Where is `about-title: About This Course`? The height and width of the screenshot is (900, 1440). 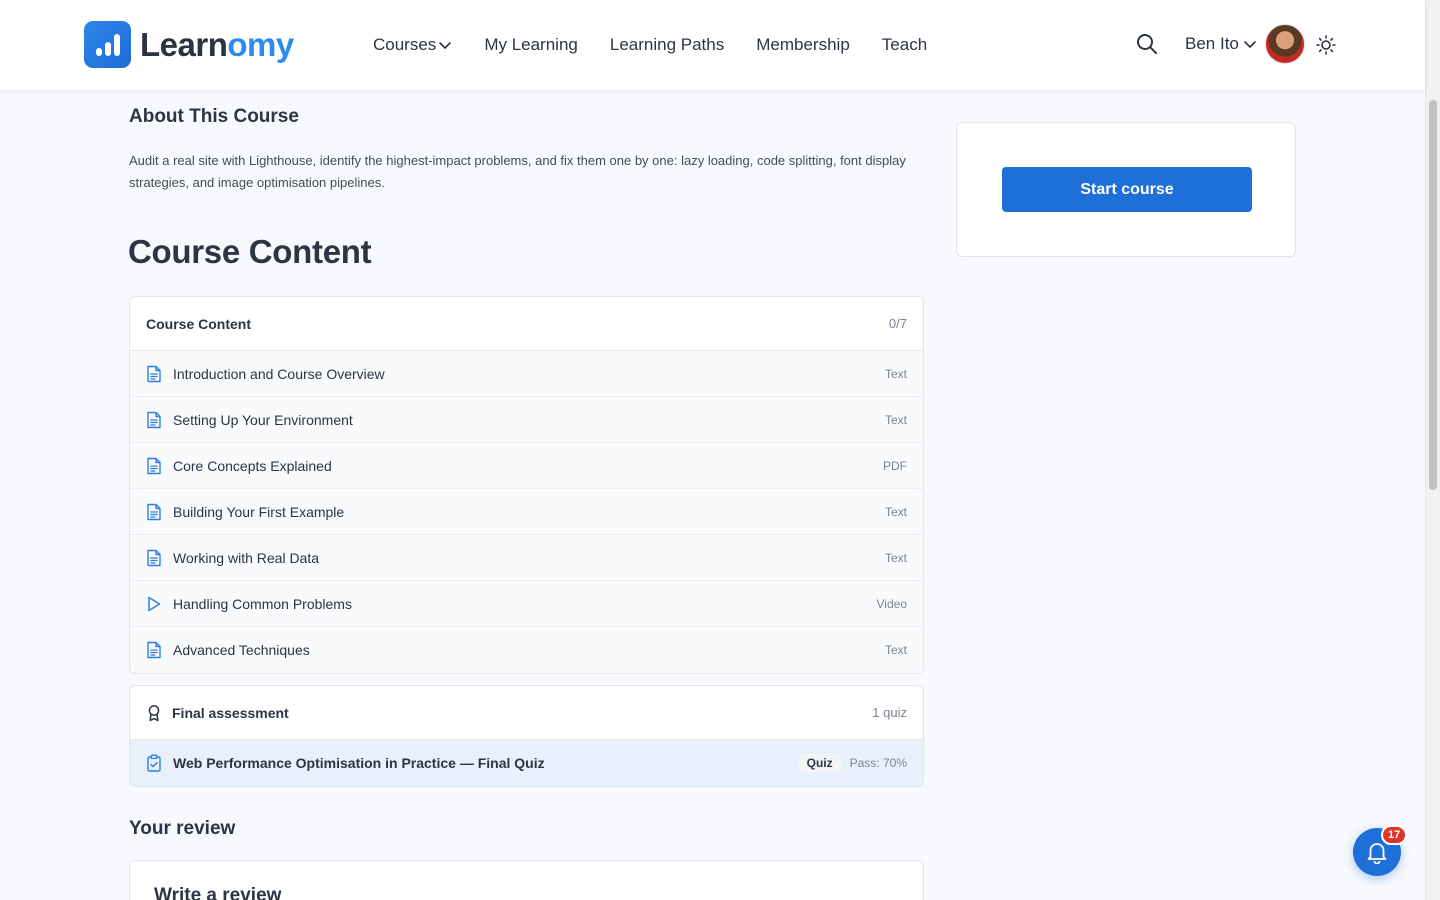
about-title: About This Course is located at coordinates (214, 116).